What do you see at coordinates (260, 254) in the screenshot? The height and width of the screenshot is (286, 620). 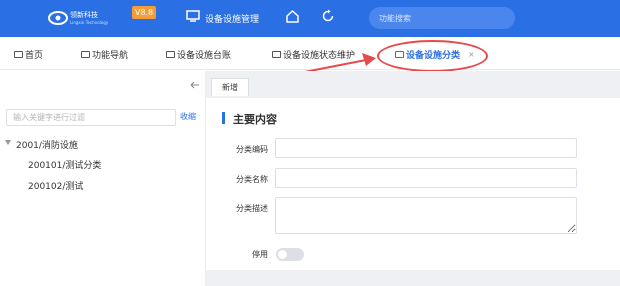 I see `disabled-label: 停用` at bounding box center [260, 254].